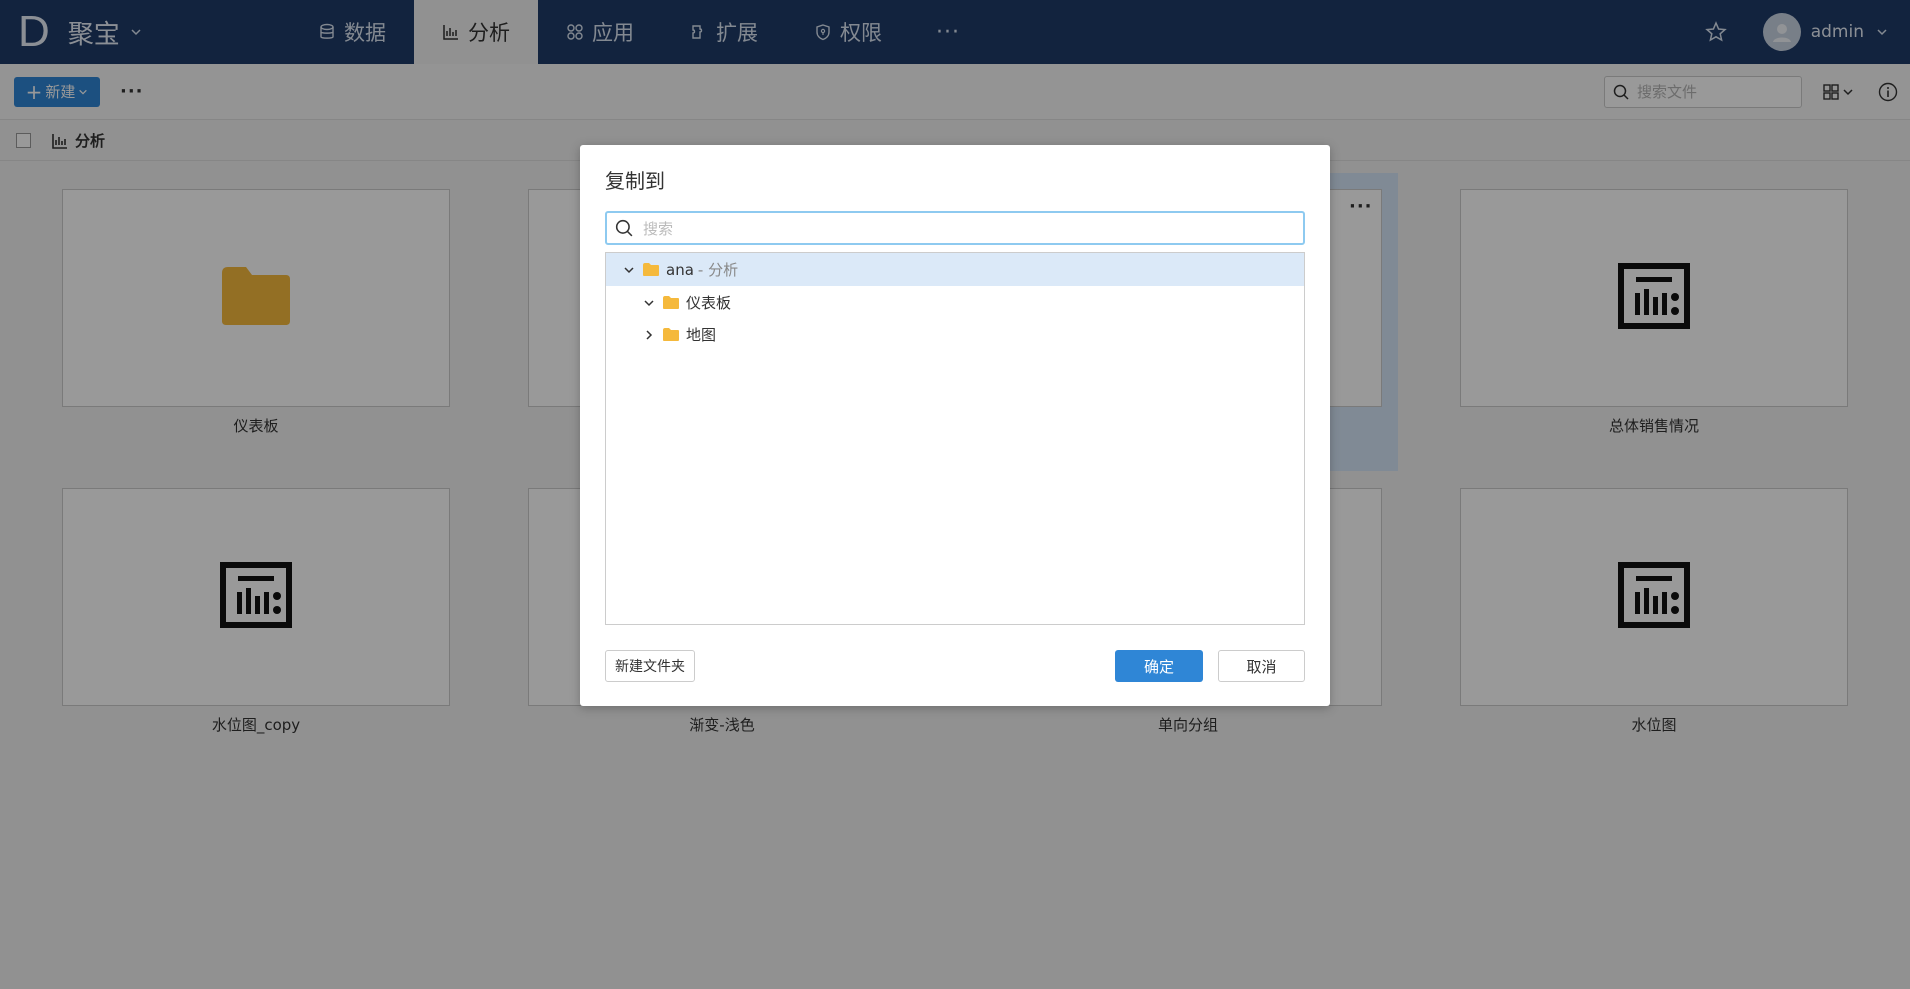 The height and width of the screenshot is (989, 1910). What do you see at coordinates (955, 269) in the screenshot?
I see `tree-node-ana: ana - 分析` at bounding box center [955, 269].